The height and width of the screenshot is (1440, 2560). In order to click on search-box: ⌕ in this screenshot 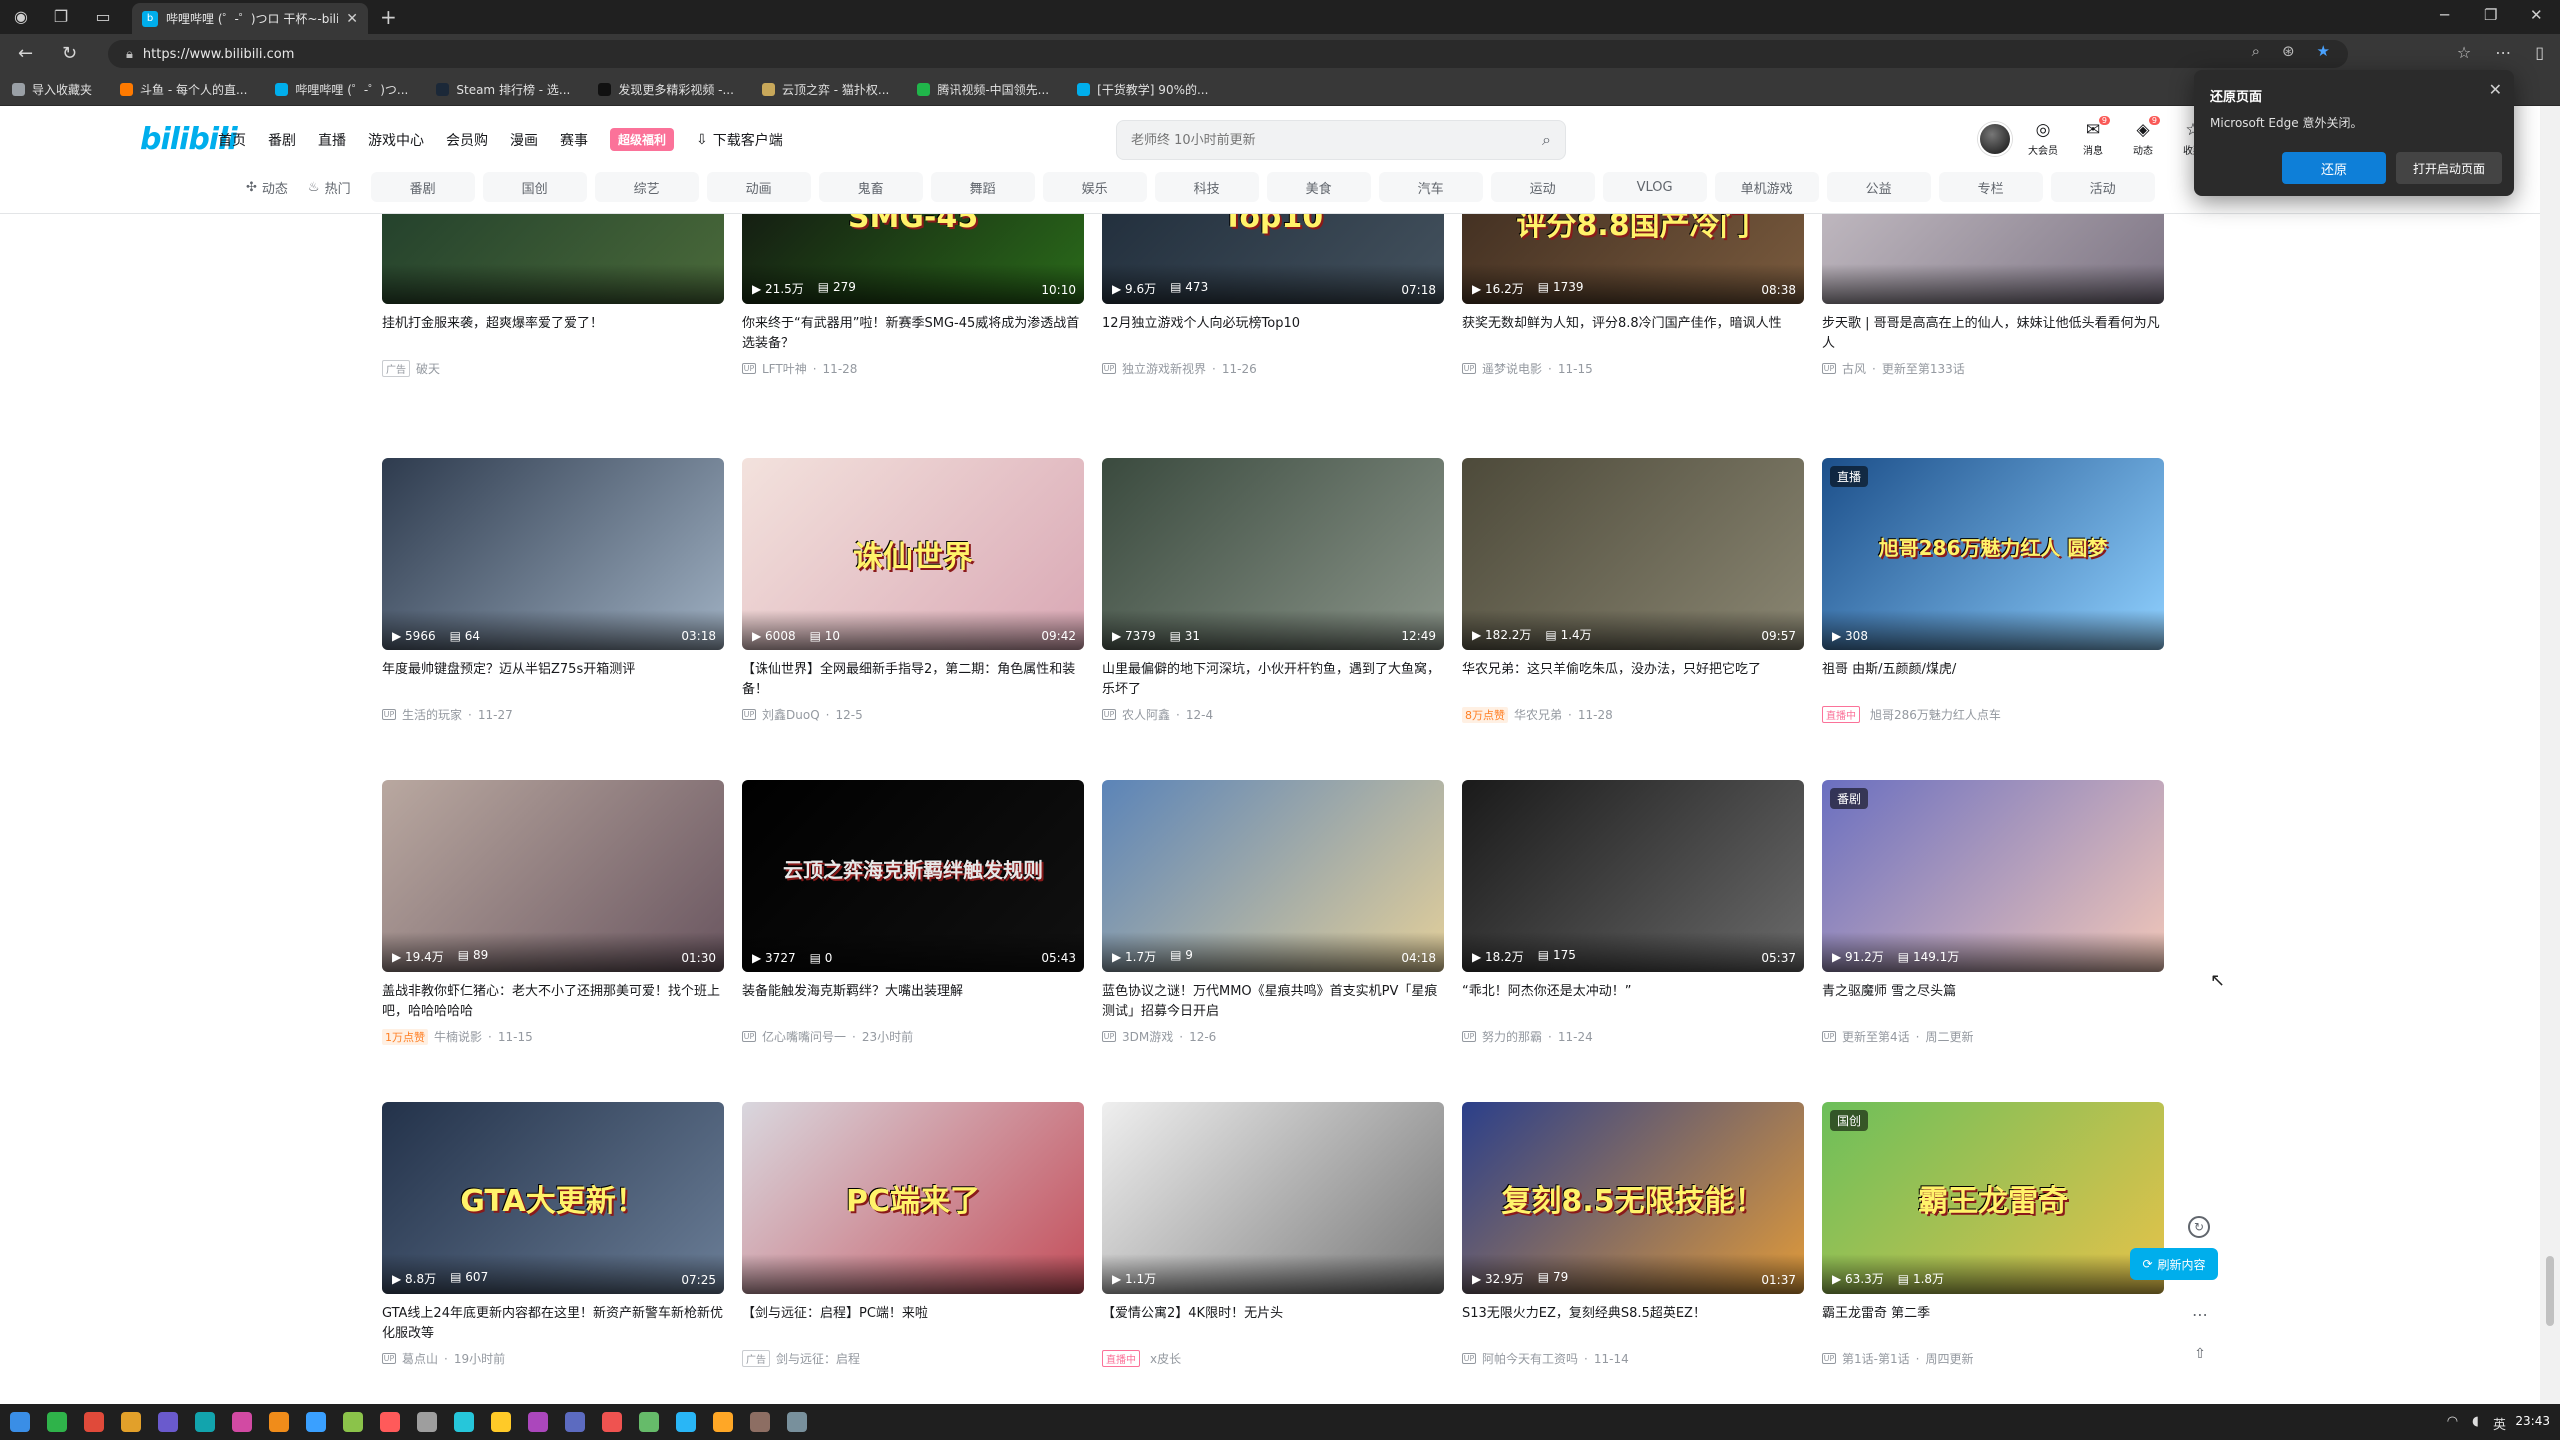, I will do `click(1341, 140)`.